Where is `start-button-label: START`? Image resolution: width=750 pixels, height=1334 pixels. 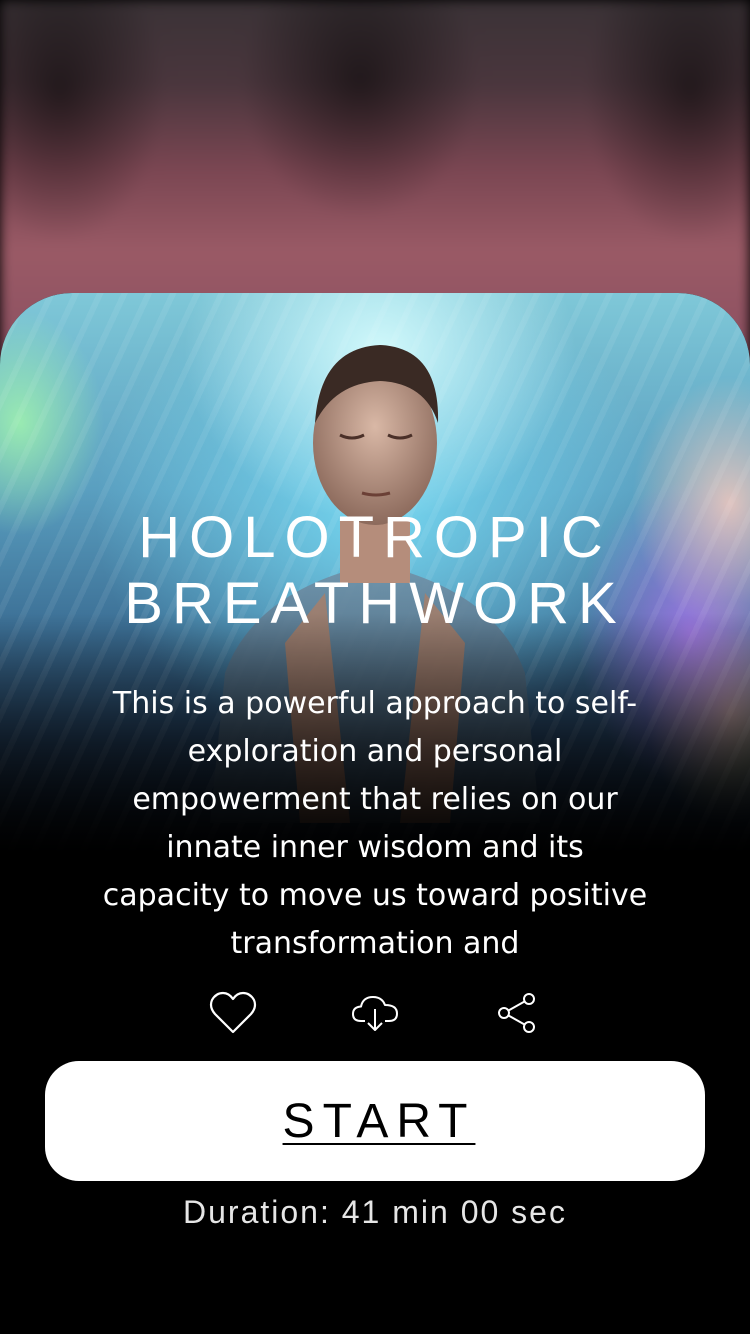 start-button-label: START is located at coordinates (379, 1121).